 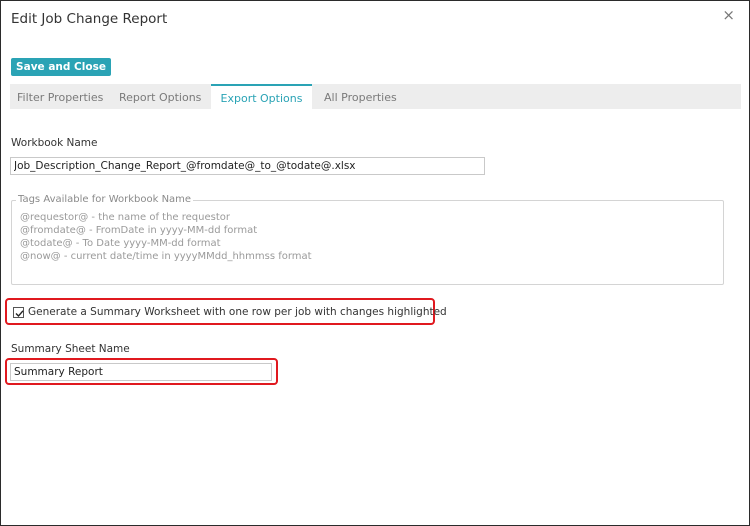 I want to click on summary-sheet-name-label: Summary Sheet Name, so click(x=70, y=349).